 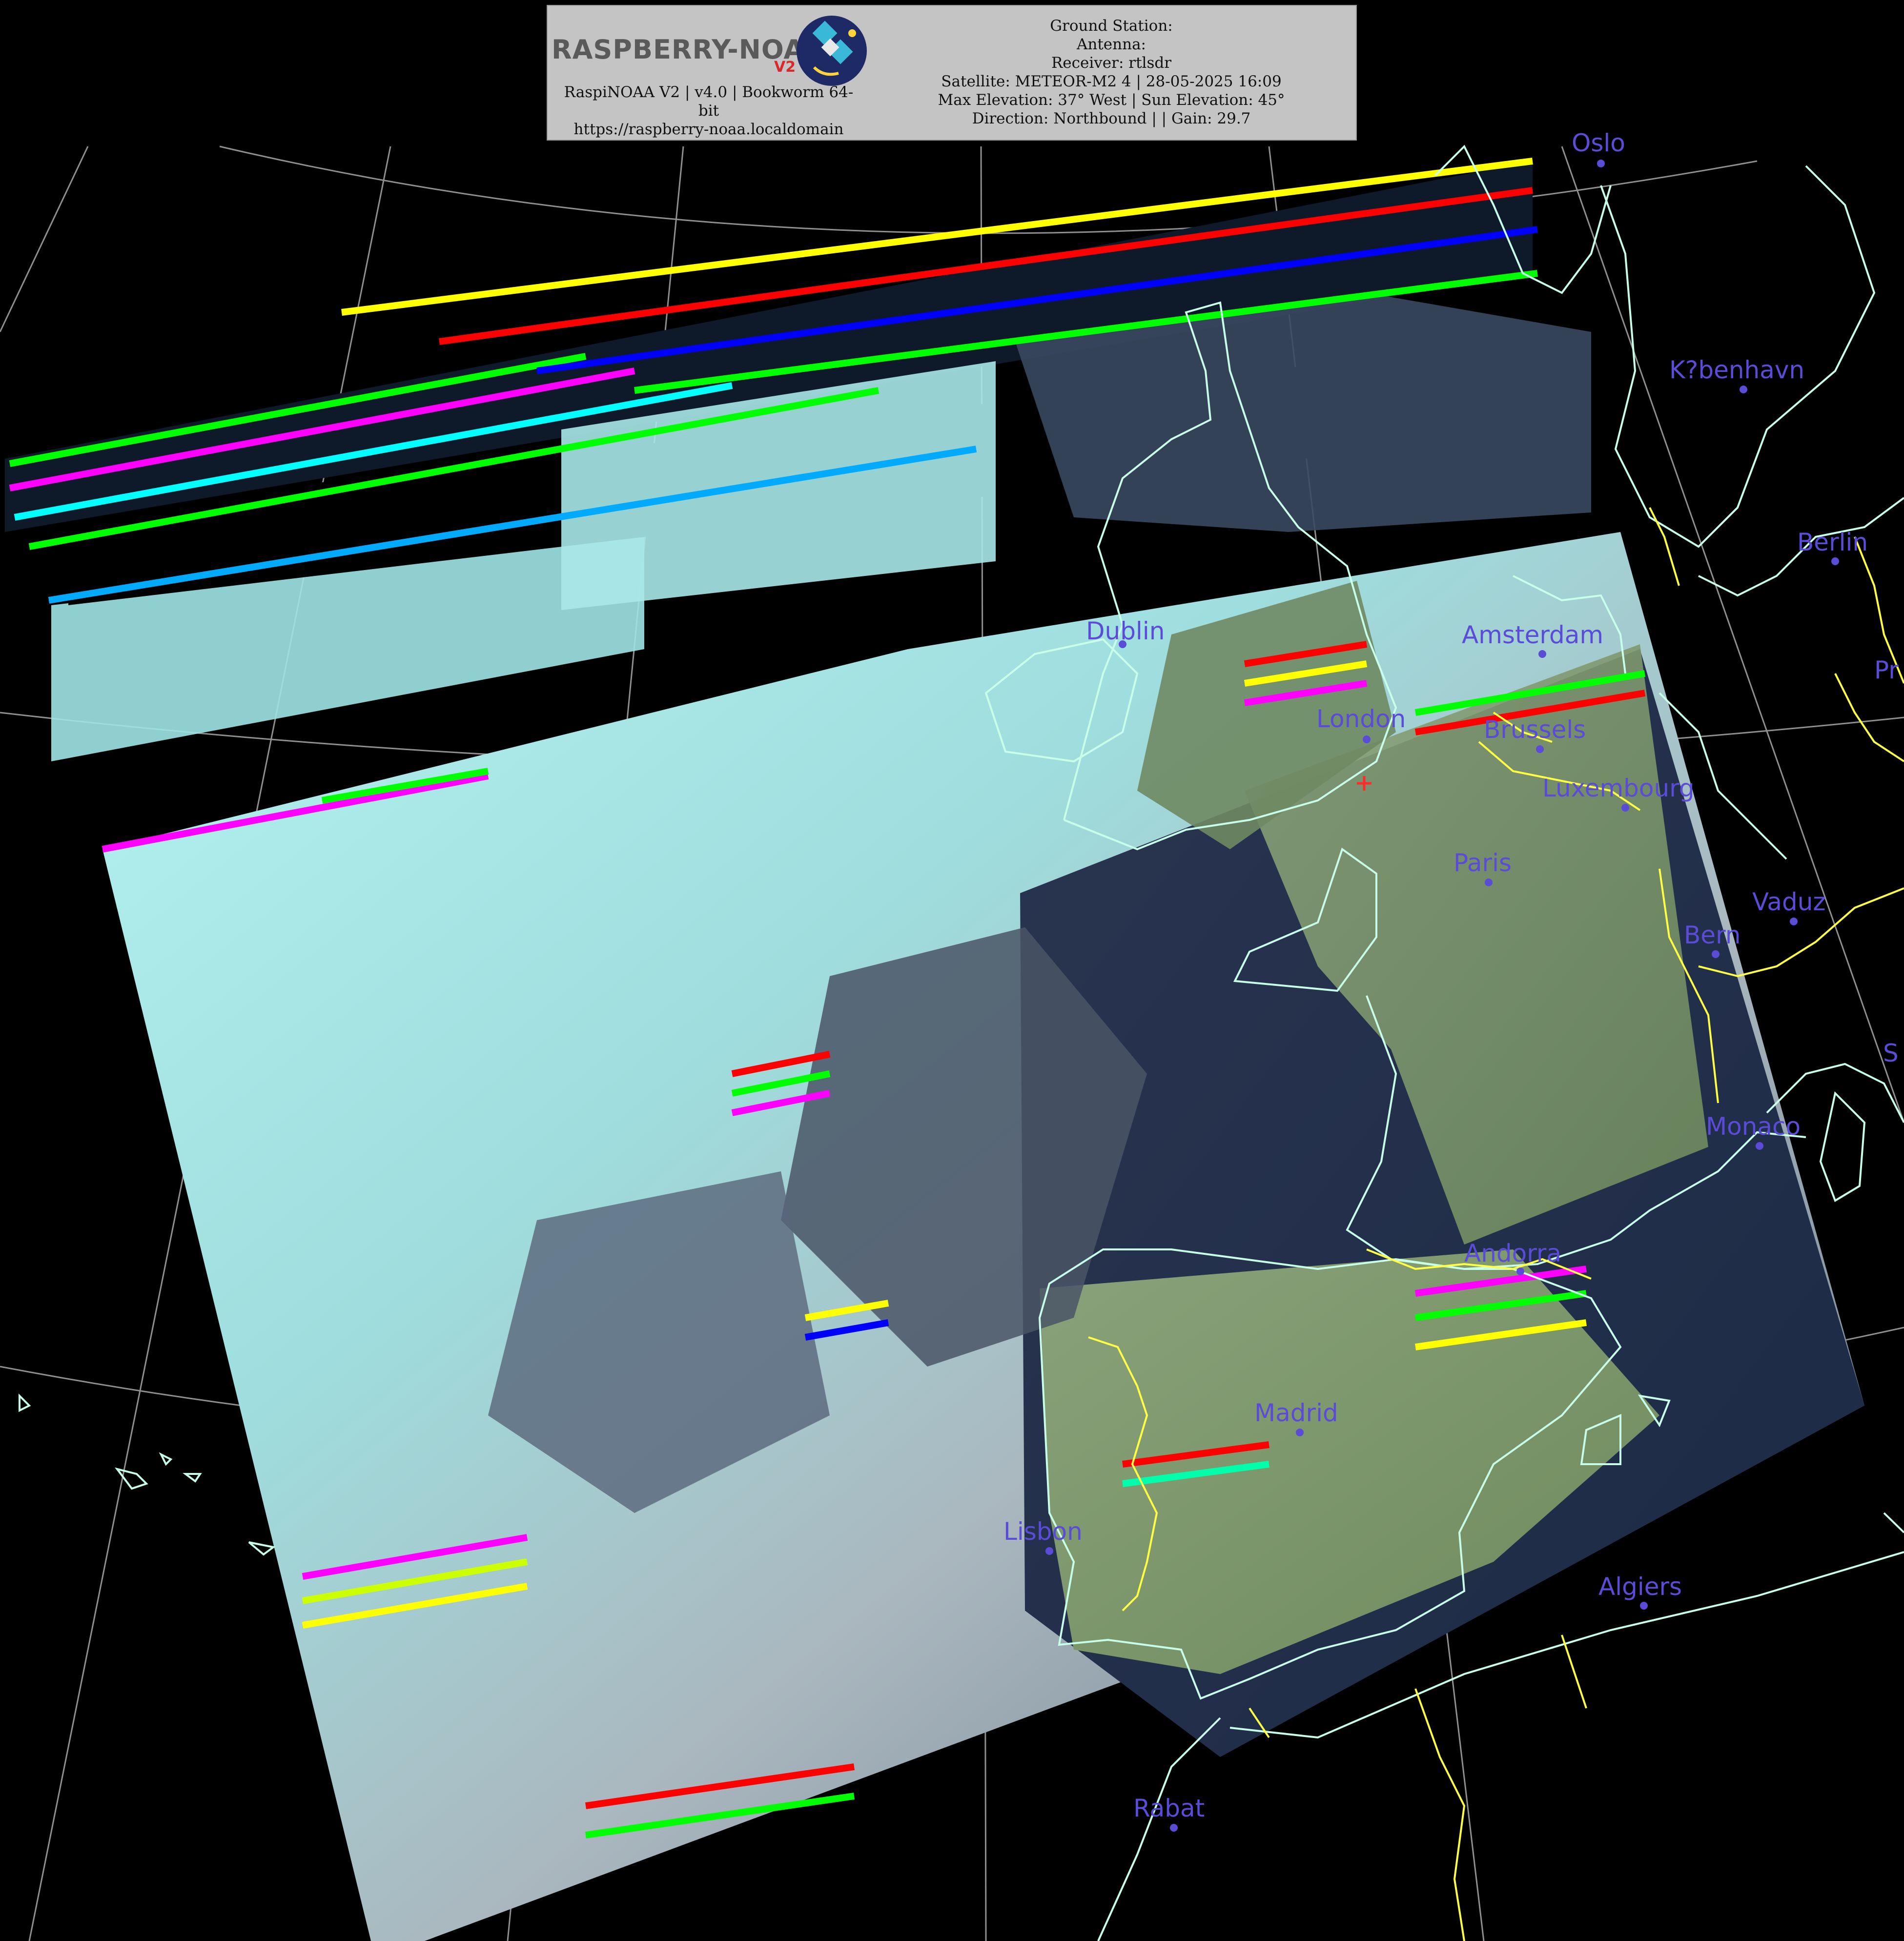 I want to click on svg-text: Vaduz, so click(x=1789, y=902).